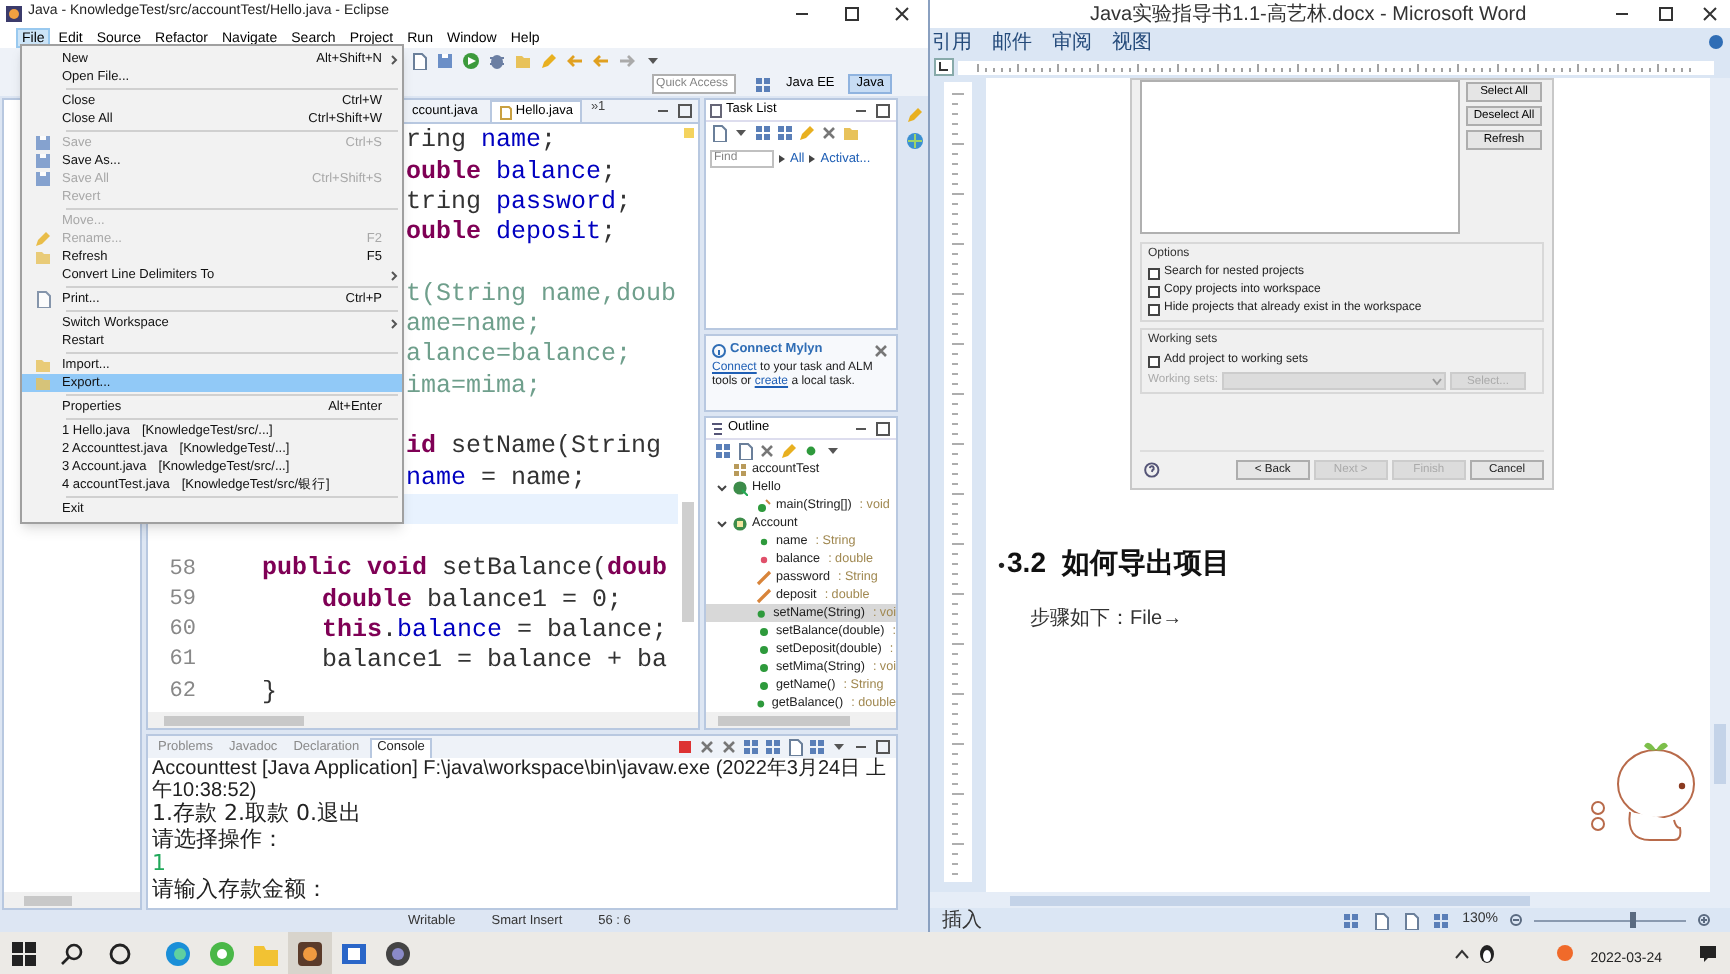 The height and width of the screenshot is (974, 1730). What do you see at coordinates (269, 692) in the screenshot?
I see `code-line: }` at bounding box center [269, 692].